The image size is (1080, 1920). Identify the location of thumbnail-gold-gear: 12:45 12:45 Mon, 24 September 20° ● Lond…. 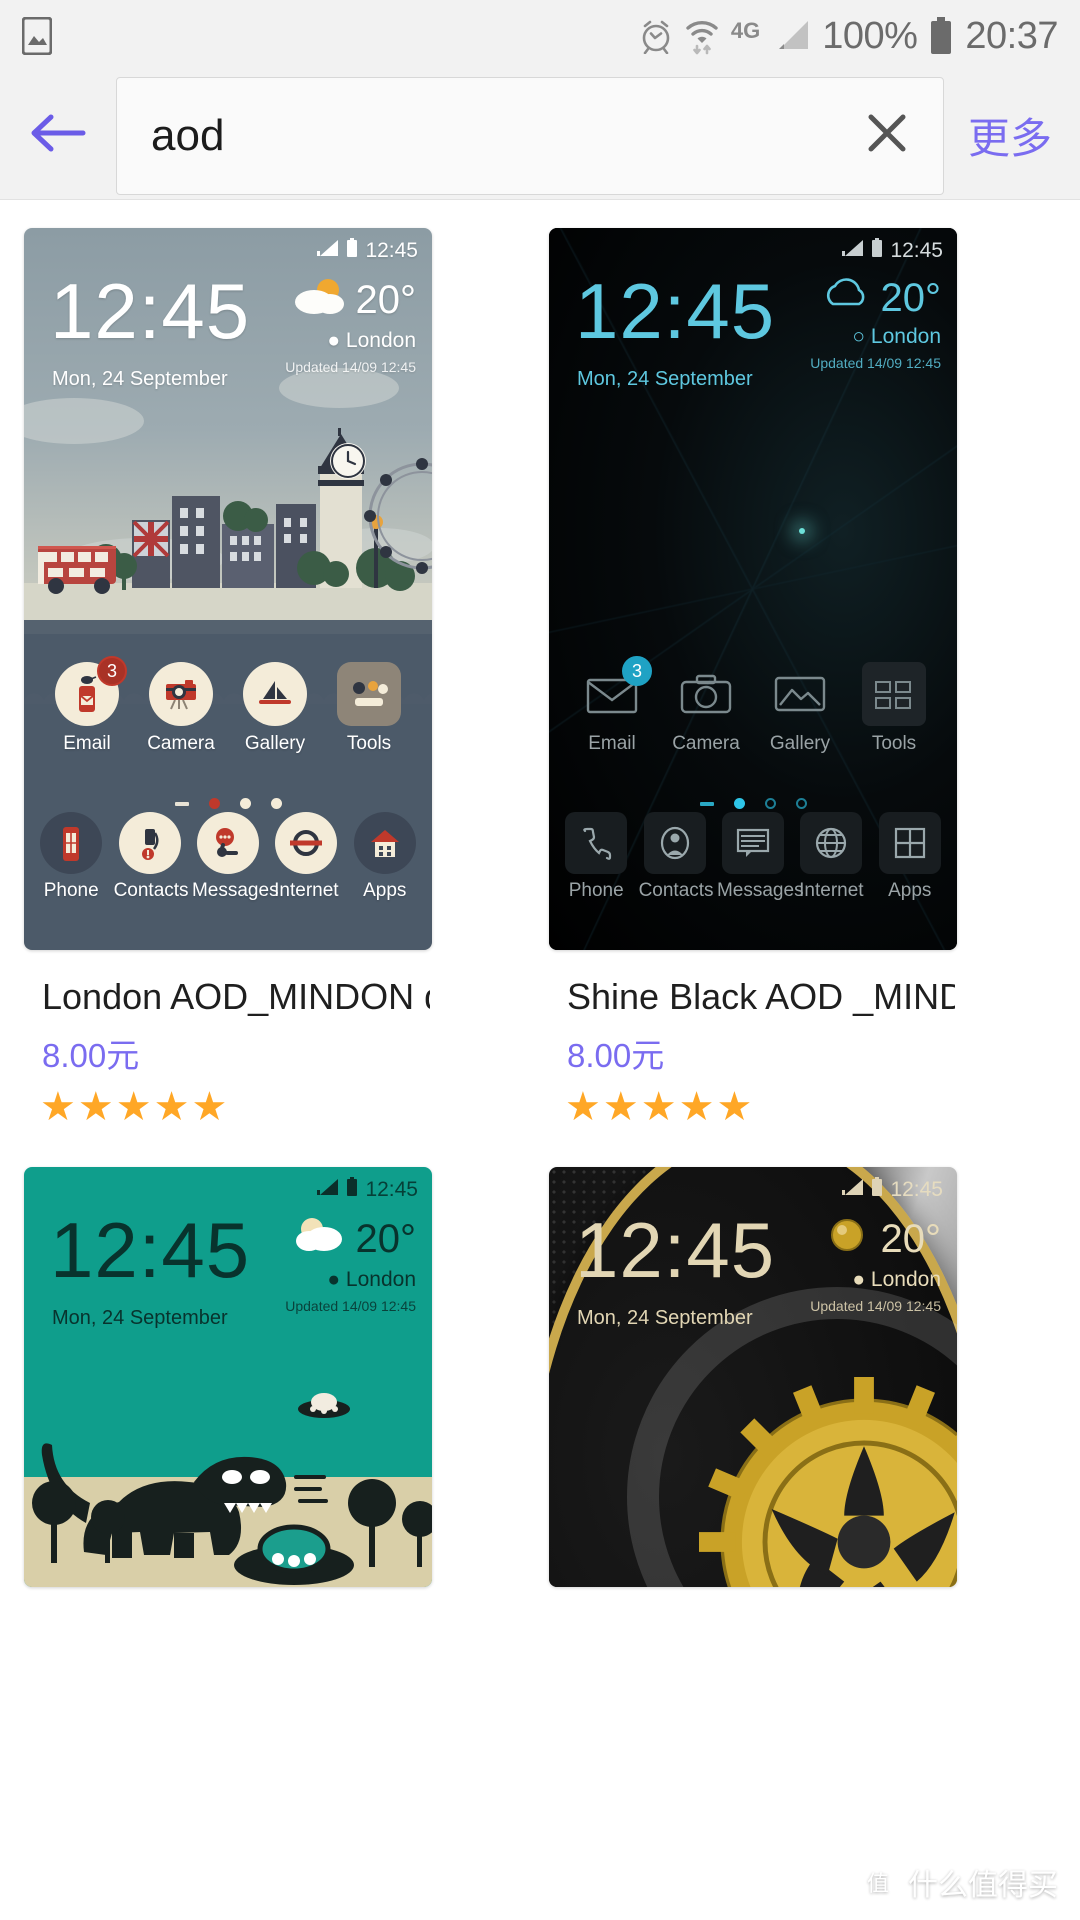
(753, 1377).